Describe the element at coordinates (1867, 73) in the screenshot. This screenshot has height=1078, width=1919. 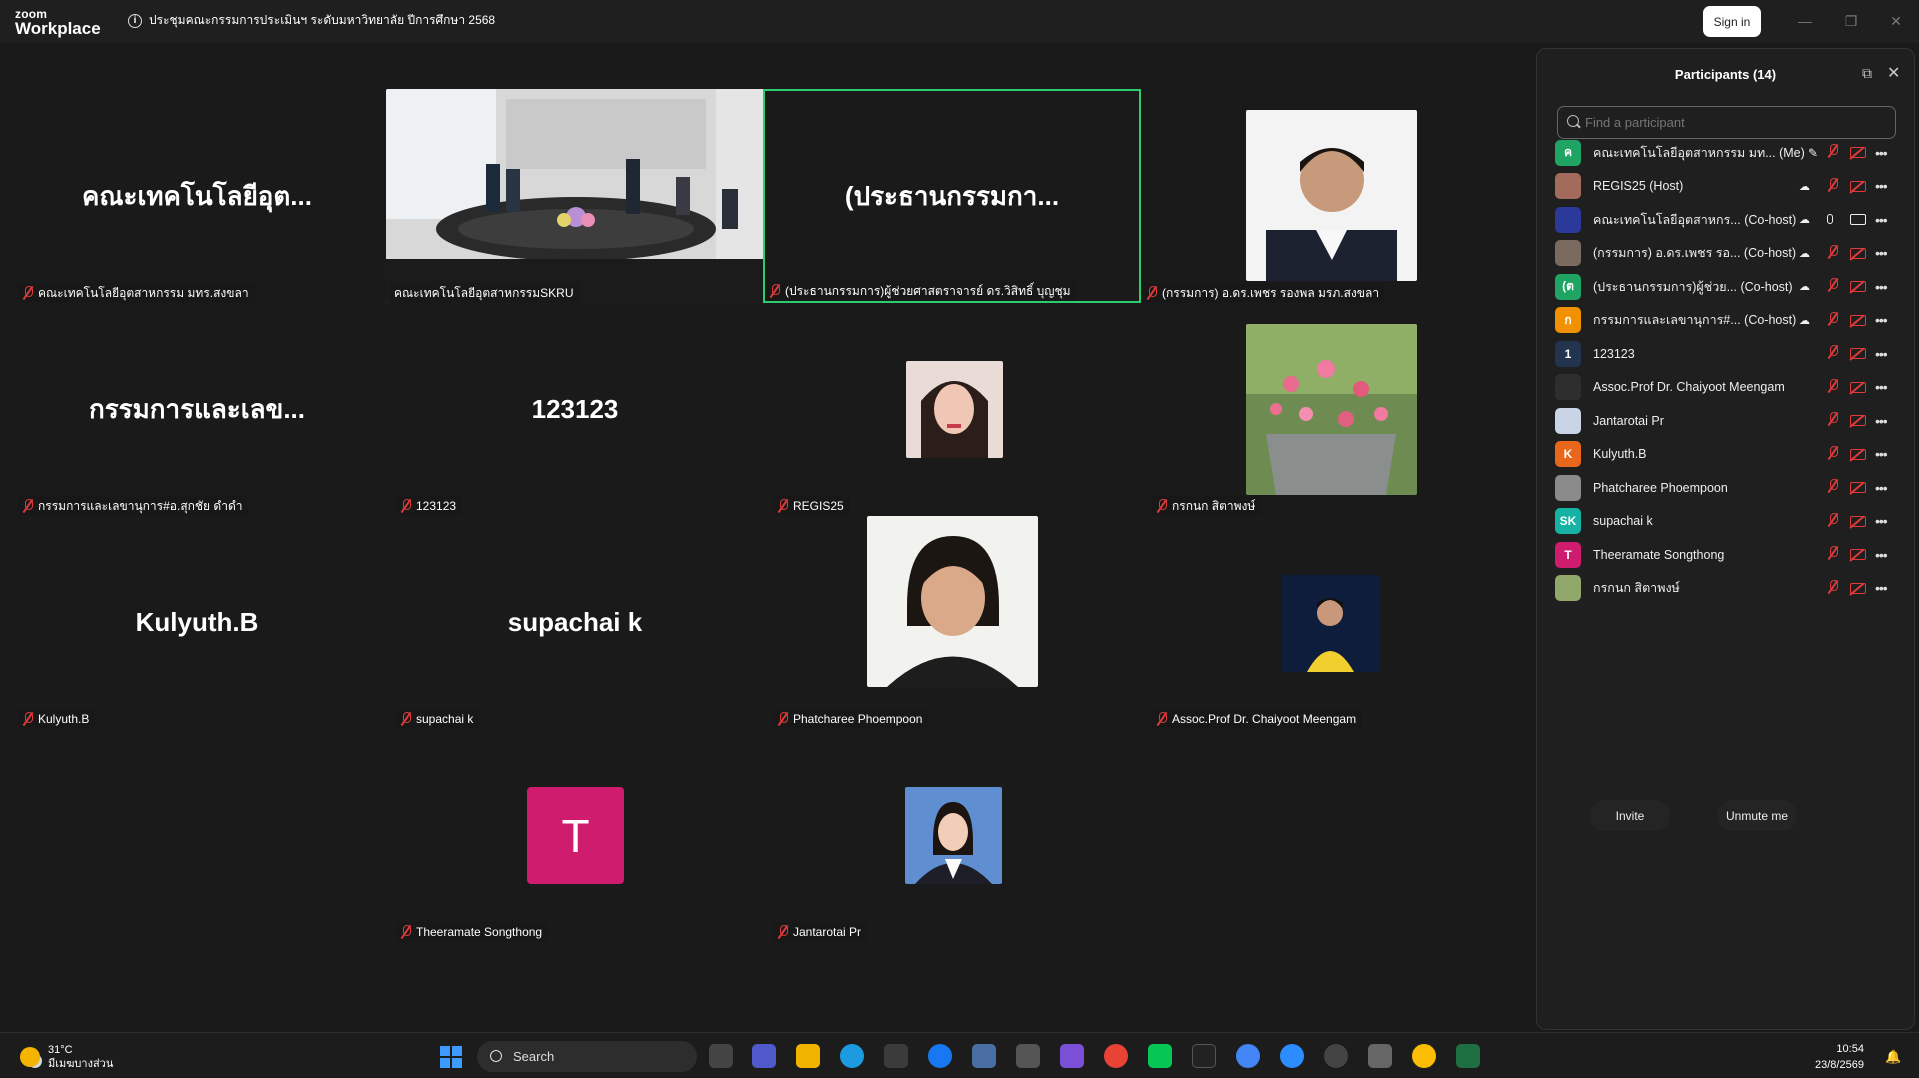
I see `popout-icon: ⧉` at that location.